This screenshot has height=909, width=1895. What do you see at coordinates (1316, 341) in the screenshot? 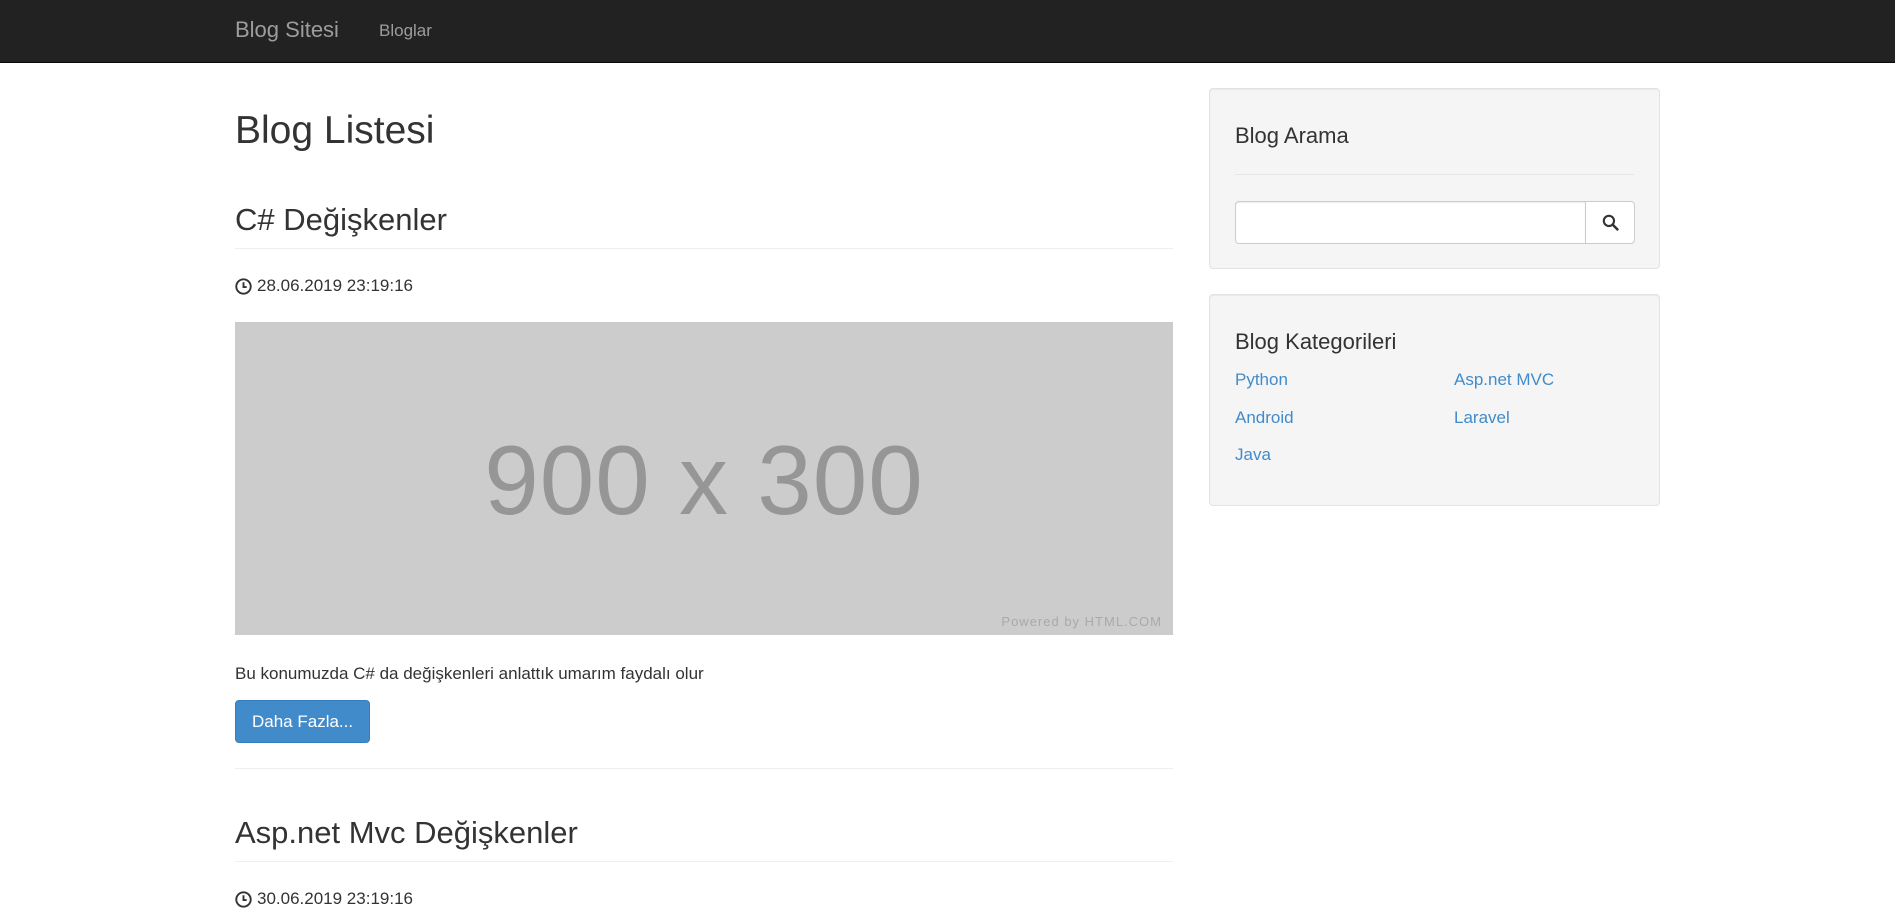
I see `categories-panel-title: Blog Kategorileri` at bounding box center [1316, 341].